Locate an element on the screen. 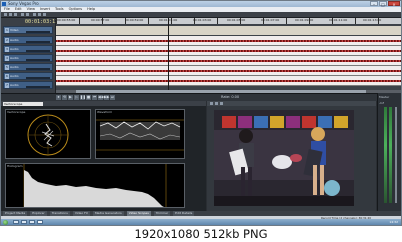 This screenshot has height=242, width=402. track-header-audio: 4 Audio is located at coordinates (28, 58).